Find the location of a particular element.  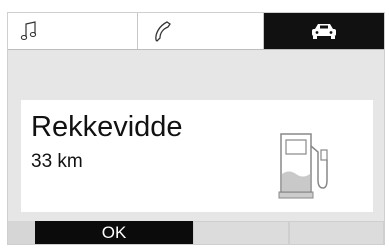

tab-phone is located at coordinates (201, 31).